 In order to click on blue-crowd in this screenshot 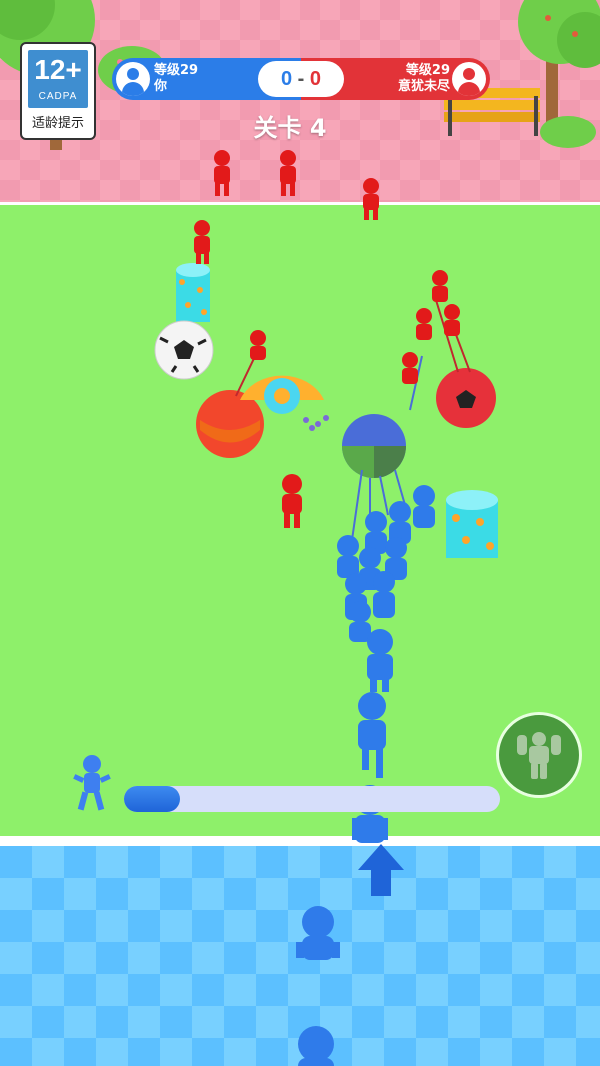, I will do `click(365, 775)`.